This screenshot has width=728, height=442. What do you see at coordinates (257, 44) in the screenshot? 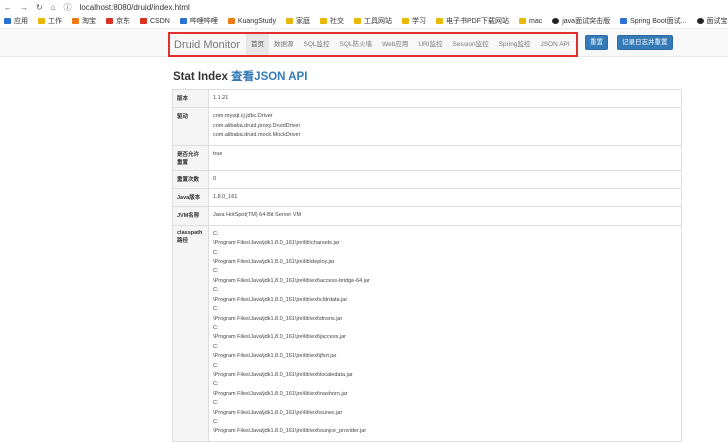
I see `nav-item: 首页` at bounding box center [257, 44].